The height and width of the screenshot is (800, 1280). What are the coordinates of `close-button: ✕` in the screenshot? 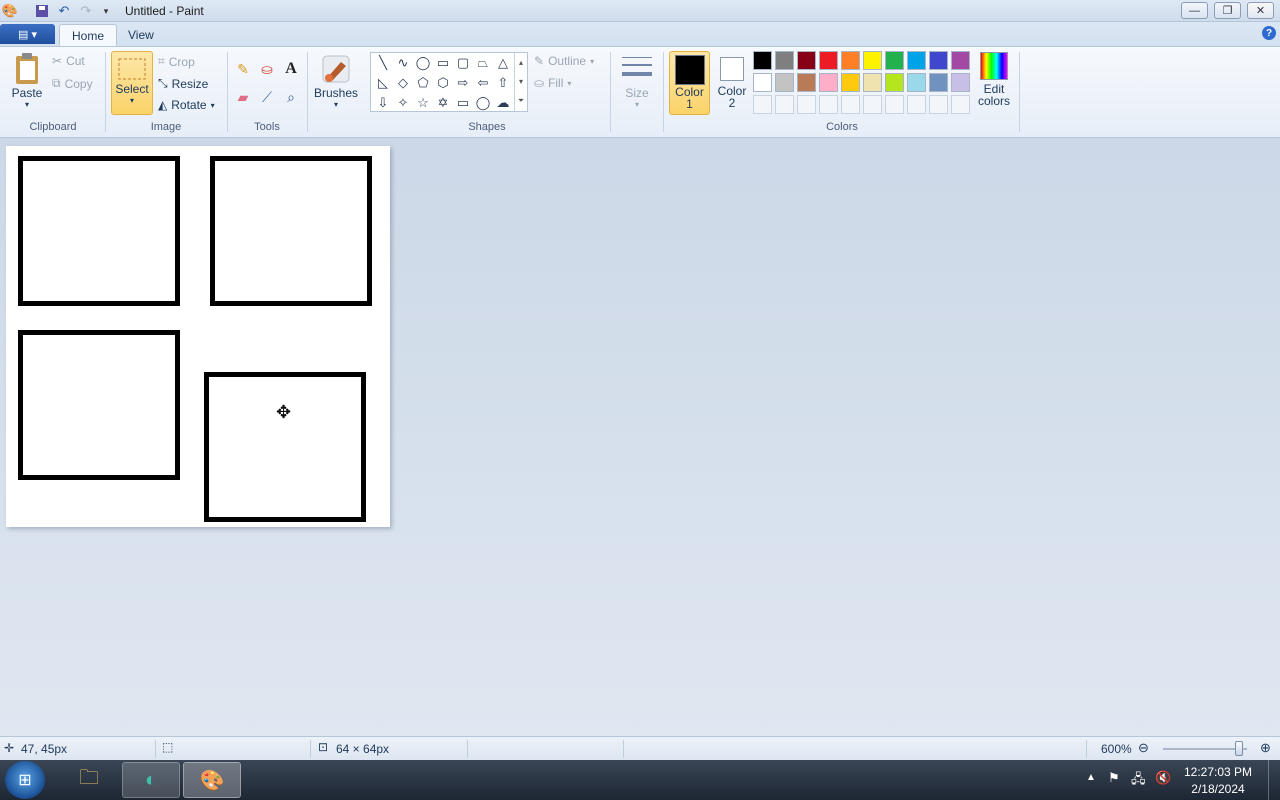 It's located at (1260, 10).